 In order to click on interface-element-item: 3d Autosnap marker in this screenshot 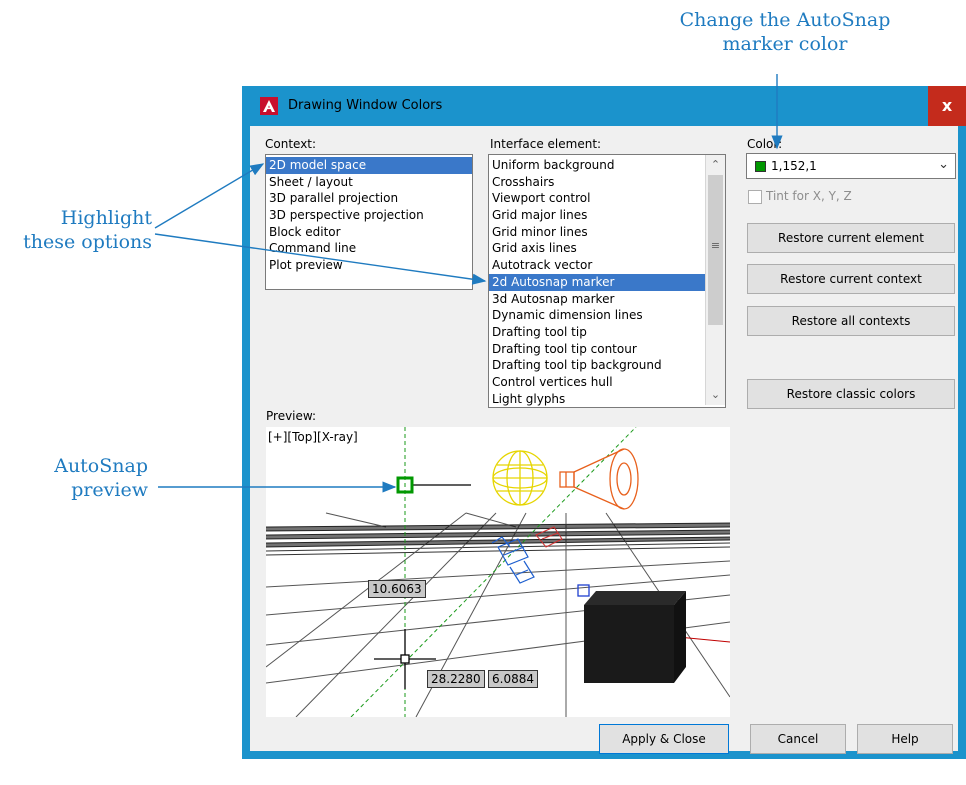, I will do `click(607, 299)`.